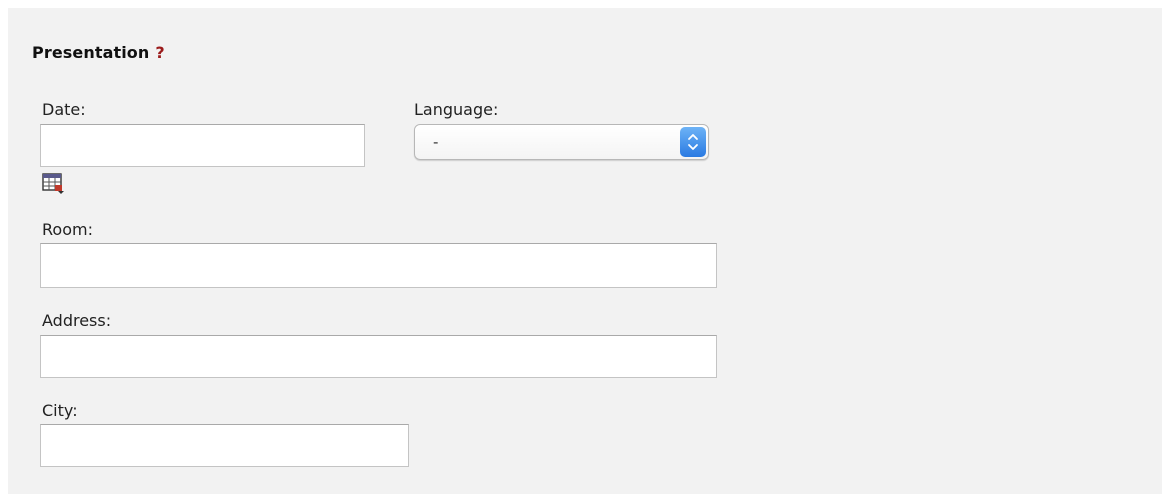 This screenshot has width=1162, height=502. What do you see at coordinates (77, 320) in the screenshot?
I see `address-label: Address:` at bounding box center [77, 320].